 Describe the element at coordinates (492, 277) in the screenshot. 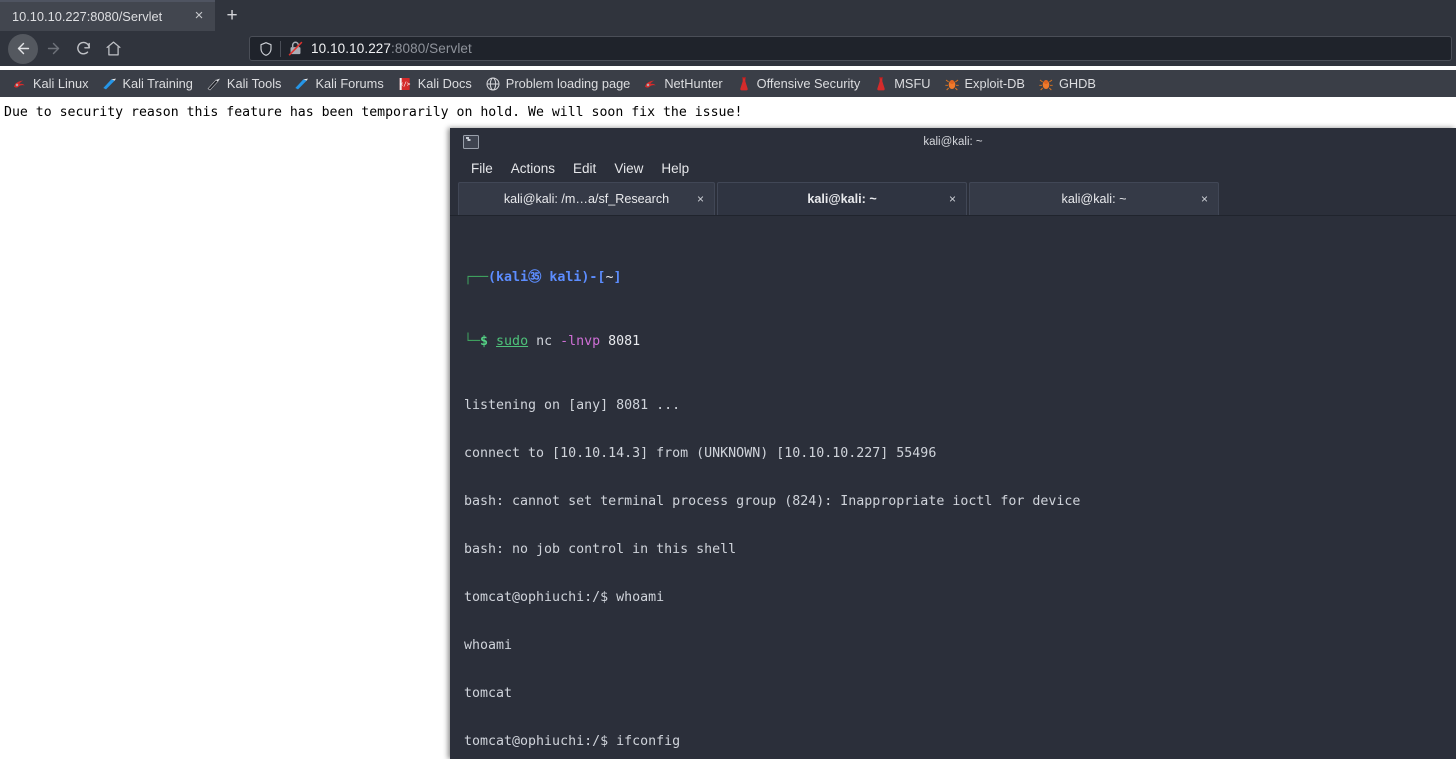

I see `prompt-paren-open: (` at that location.